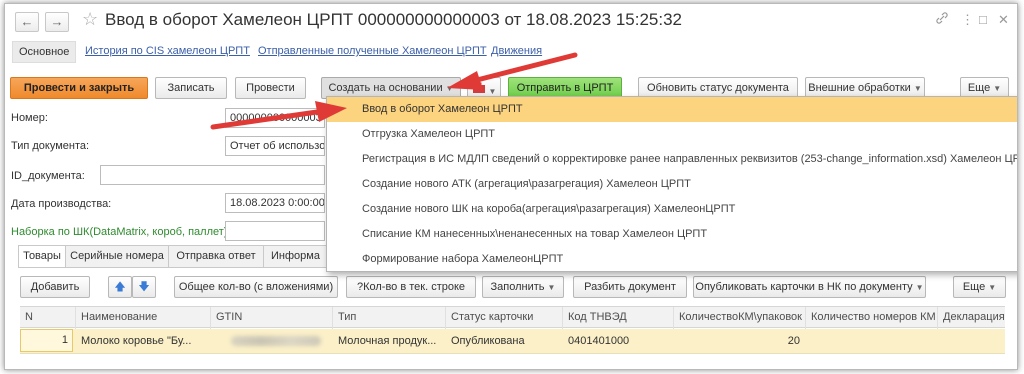  What do you see at coordinates (394, 91) in the screenshot?
I see `annotation-arrows` at bounding box center [394, 91].